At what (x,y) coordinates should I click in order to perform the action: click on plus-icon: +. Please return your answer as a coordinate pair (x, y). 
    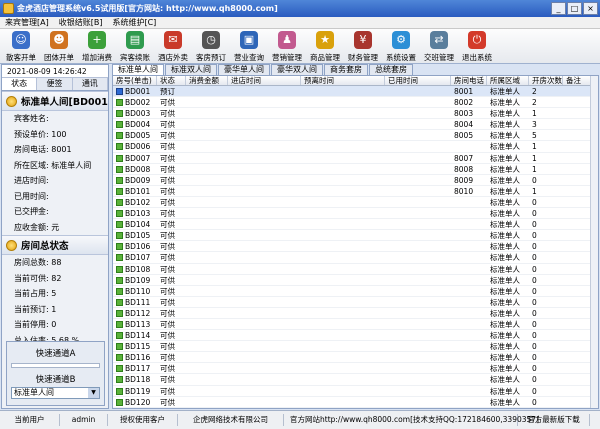
    Looking at the image, I should click on (97, 40).